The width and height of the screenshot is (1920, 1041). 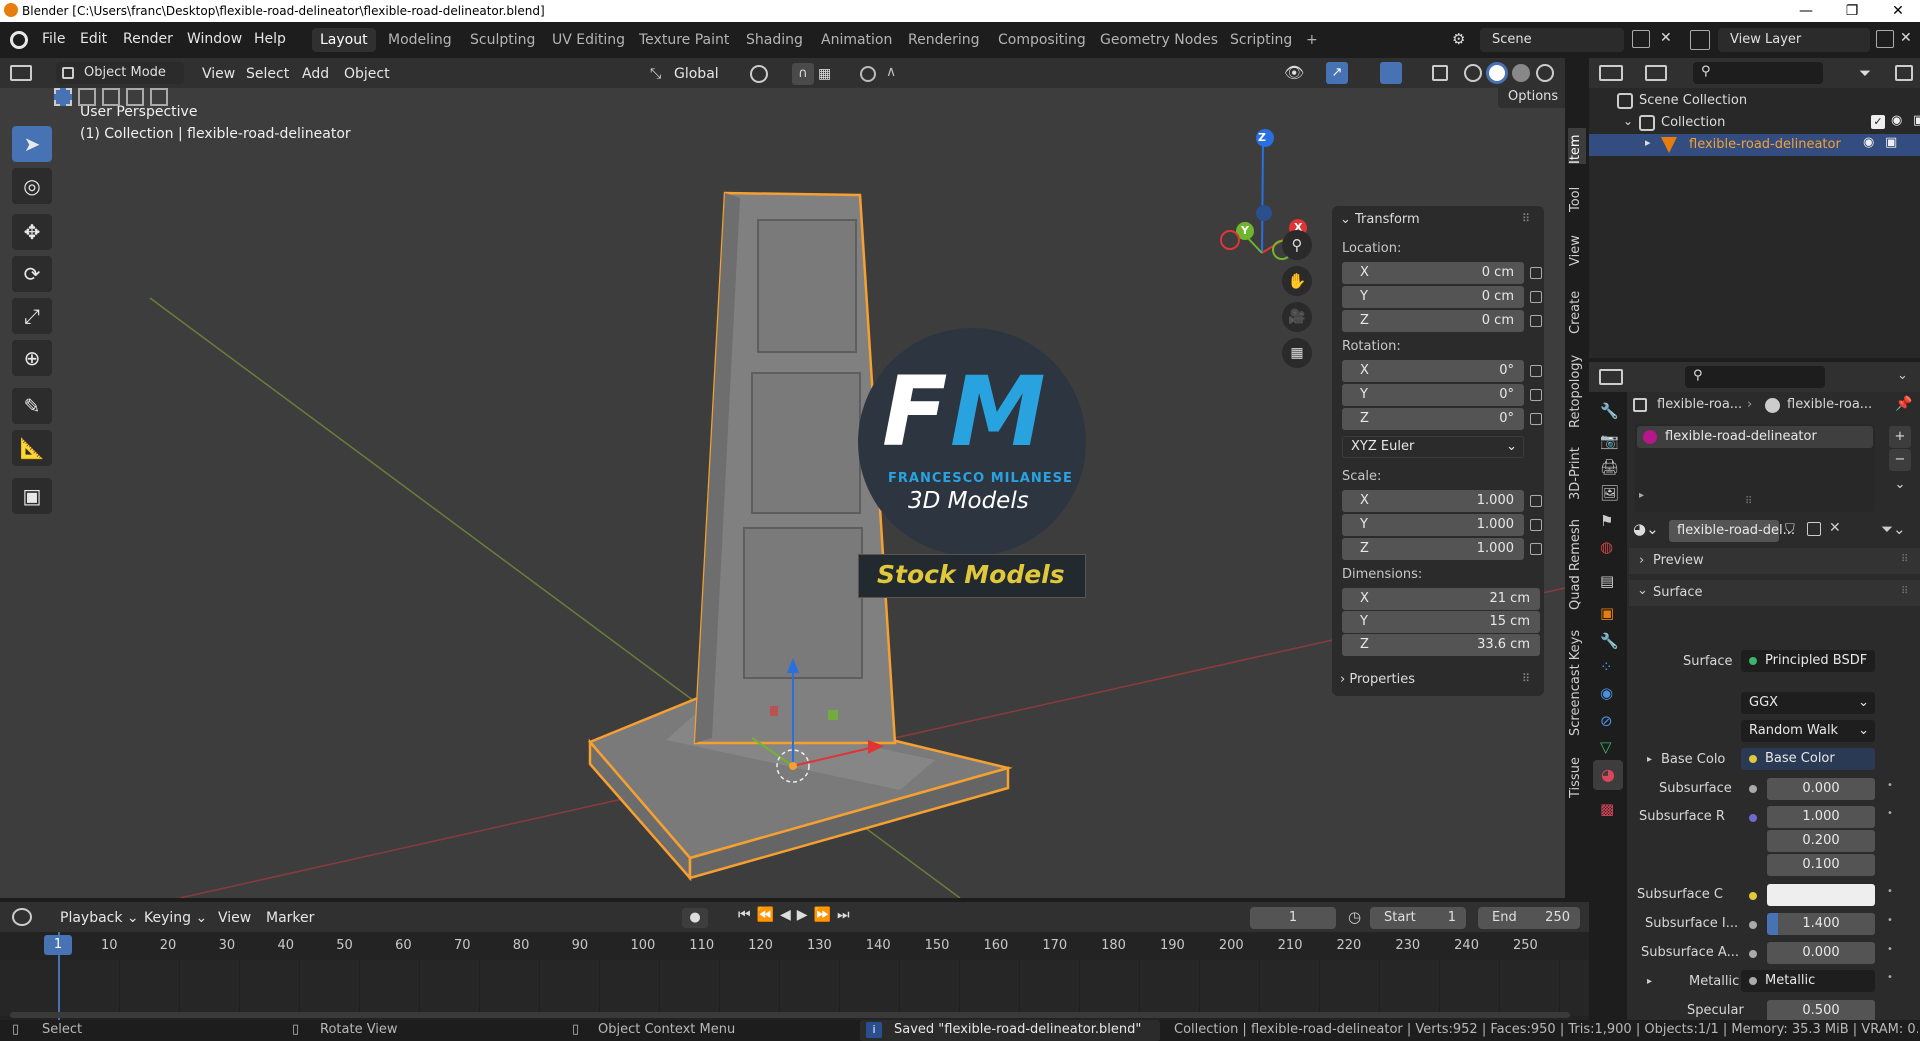 What do you see at coordinates (1900, 460) in the screenshot?
I see `remove-material-slot-button: −` at bounding box center [1900, 460].